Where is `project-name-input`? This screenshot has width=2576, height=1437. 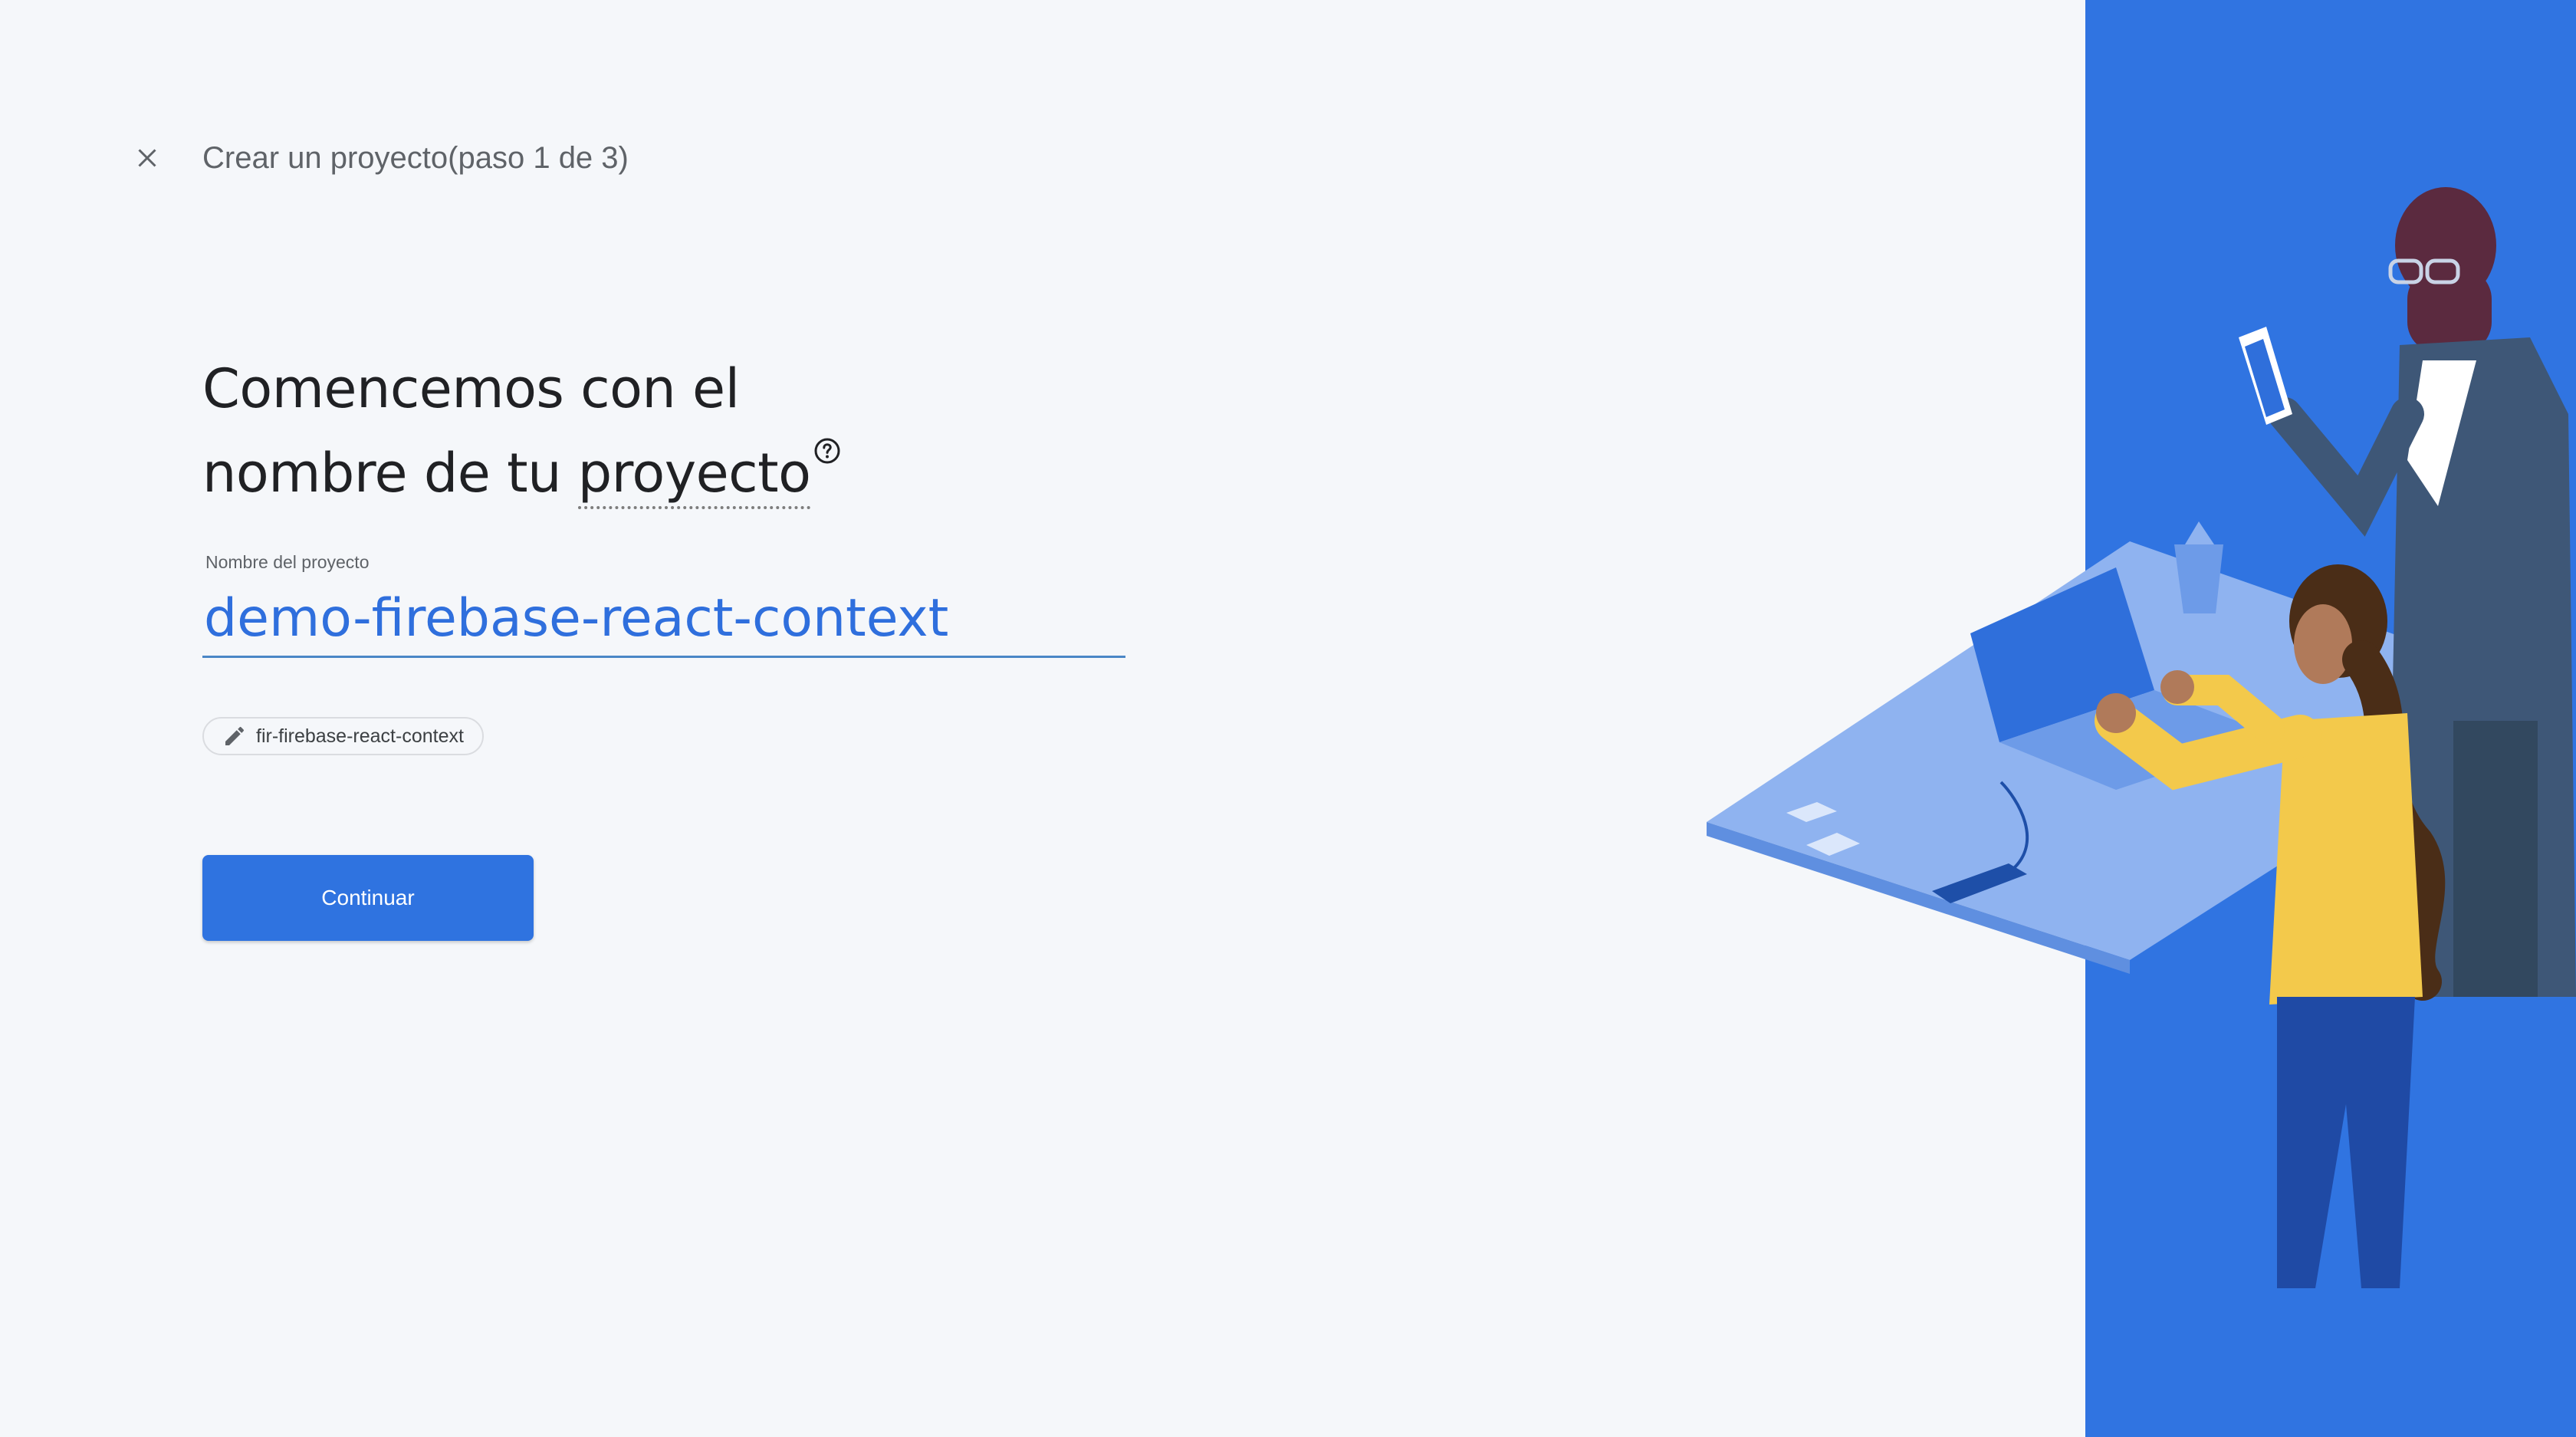
project-name-input is located at coordinates (663, 619).